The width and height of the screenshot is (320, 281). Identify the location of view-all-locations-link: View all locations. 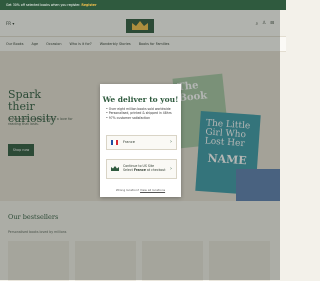
(152, 190).